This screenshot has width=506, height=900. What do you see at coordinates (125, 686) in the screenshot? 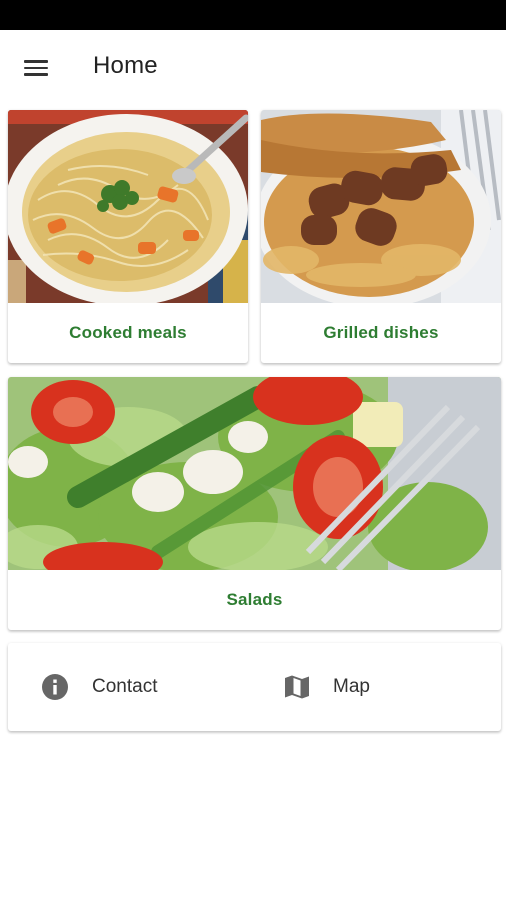
I see `contact-label: Contact` at bounding box center [125, 686].